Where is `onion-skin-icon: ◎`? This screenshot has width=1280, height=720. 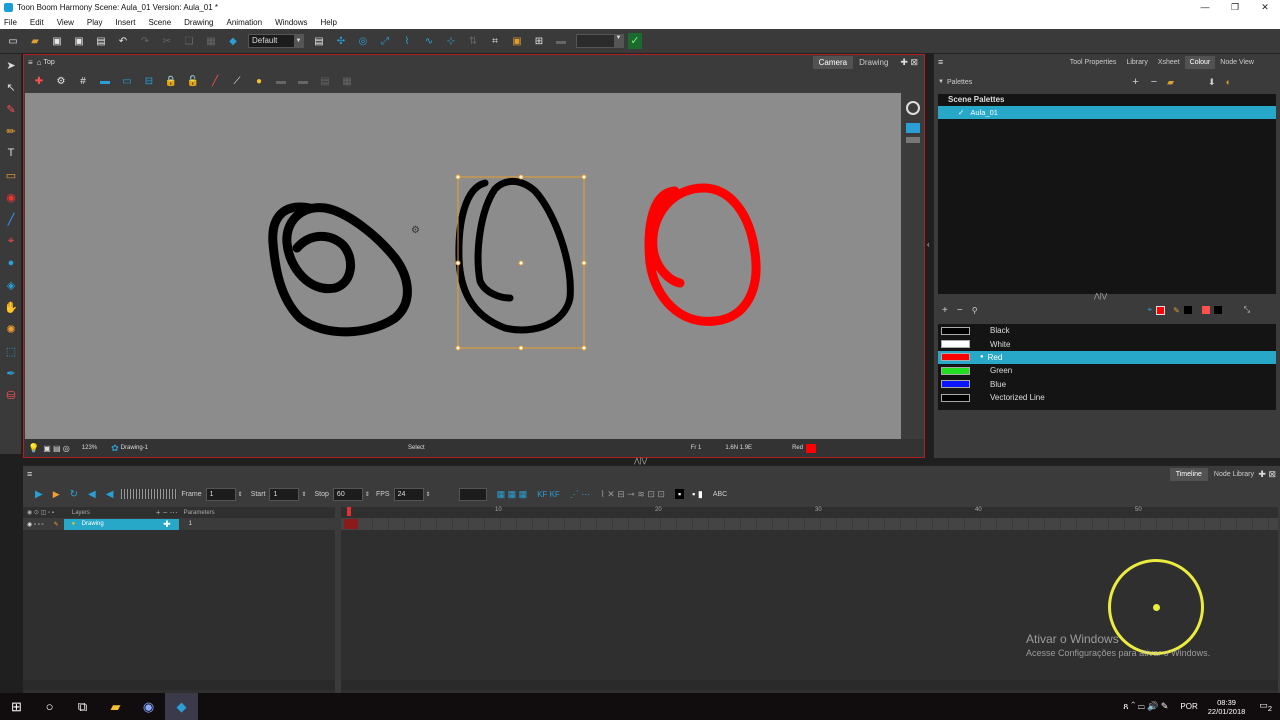
onion-skin-icon: ◎ is located at coordinates (363, 41).